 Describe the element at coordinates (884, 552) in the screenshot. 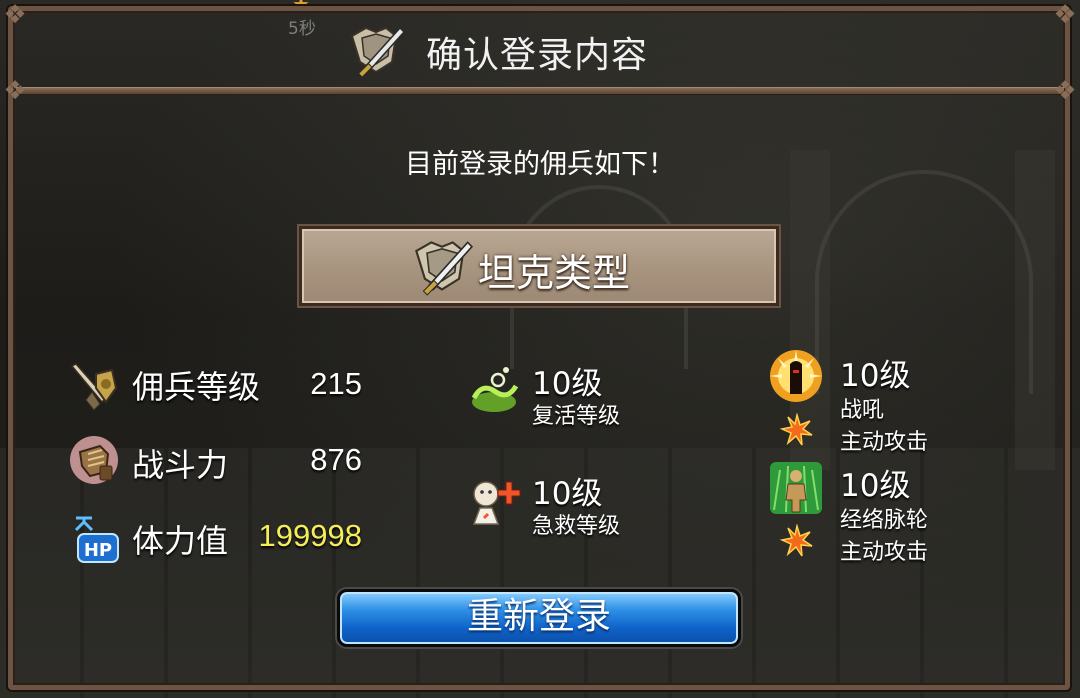

I see `skill-meridian-type: 主动攻击` at that location.